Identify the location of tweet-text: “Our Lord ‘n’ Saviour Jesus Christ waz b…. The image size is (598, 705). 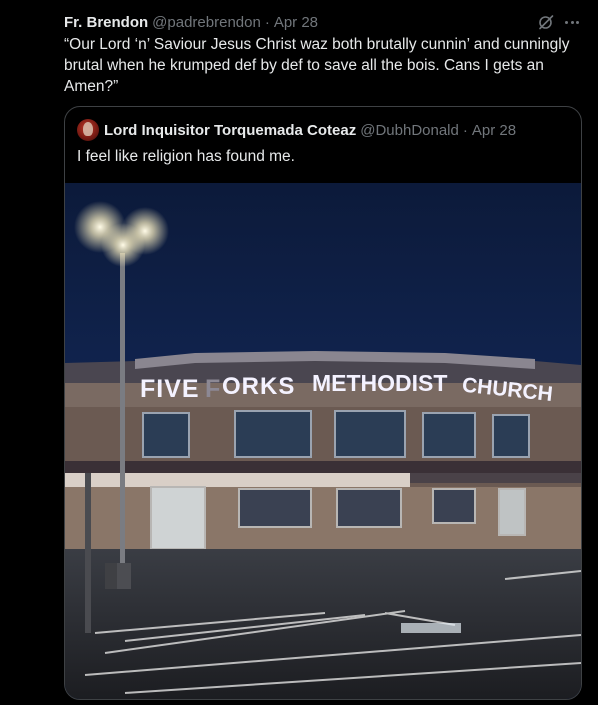
(317, 65).